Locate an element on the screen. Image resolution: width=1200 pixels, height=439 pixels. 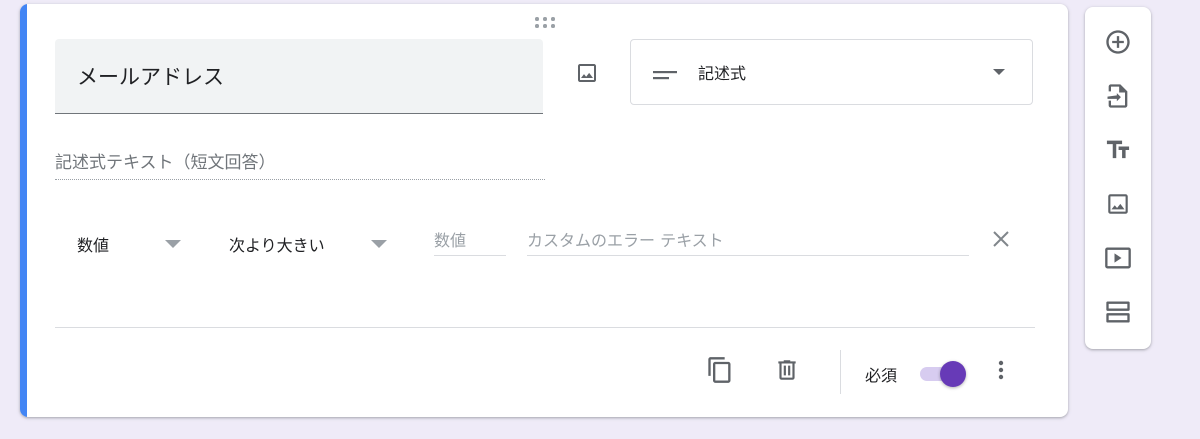
duplicate-button is located at coordinates (720, 370).